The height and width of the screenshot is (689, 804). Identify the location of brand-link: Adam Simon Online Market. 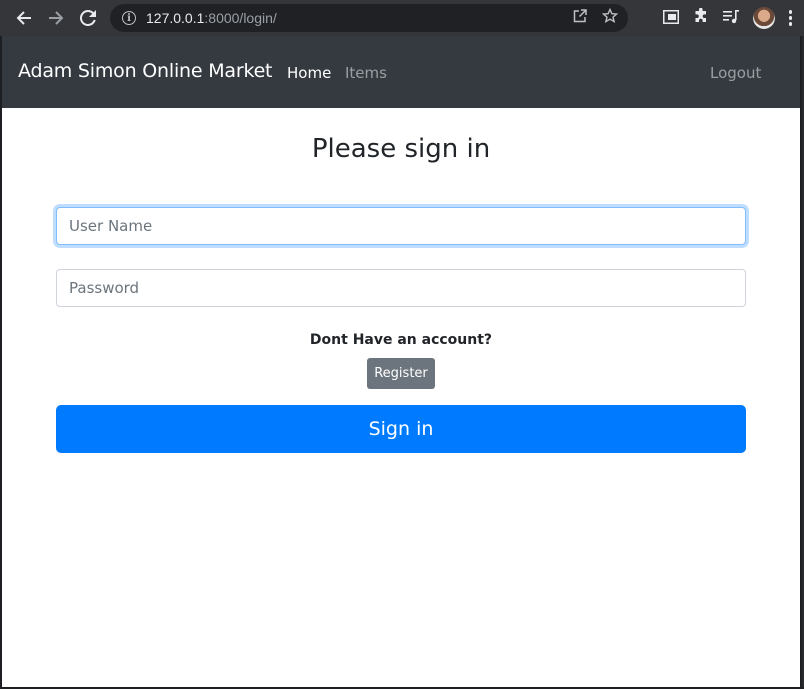
(145, 71).